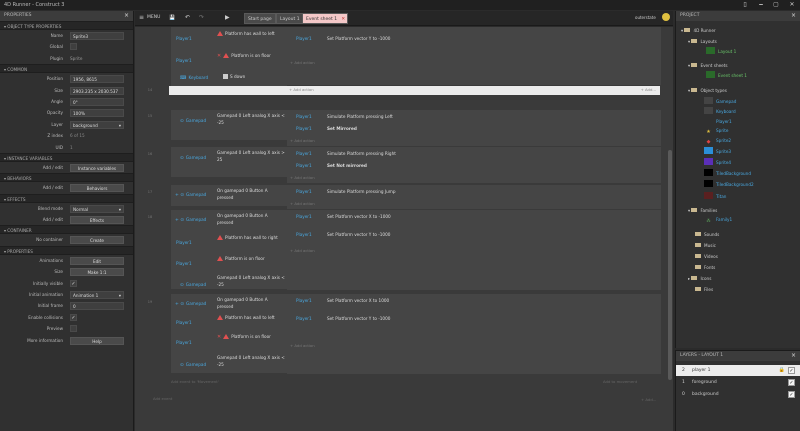  What do you see at coordinates (716, 131) in the screenshot?
I see `tree-object: ★ Sprite` at bounding box center [716, 131].